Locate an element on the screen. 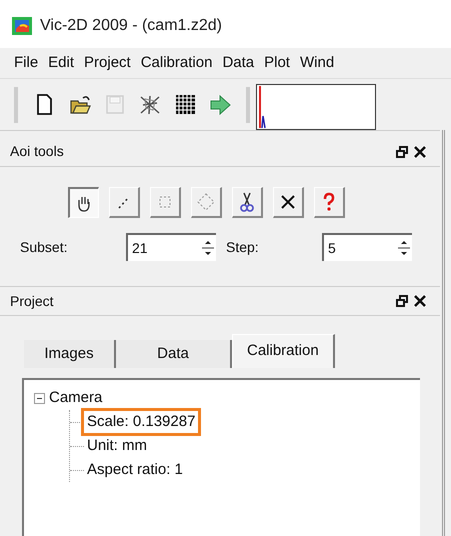 The height and width of the screenshot is (536, 451). field-label: Subset: is located at coordinates (44, 247).